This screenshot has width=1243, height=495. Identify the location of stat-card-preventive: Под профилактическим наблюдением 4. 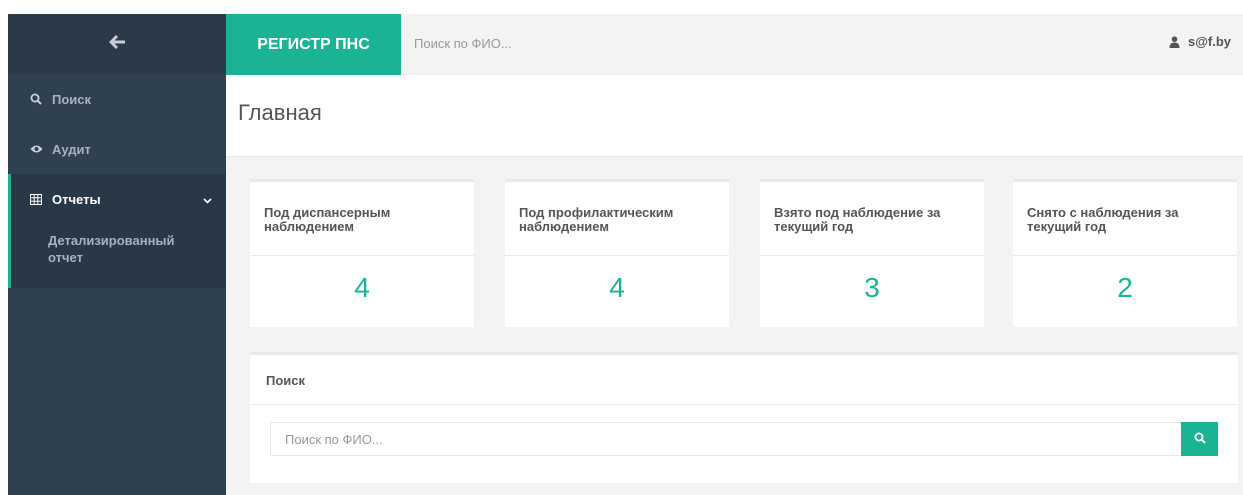
(617, 253).